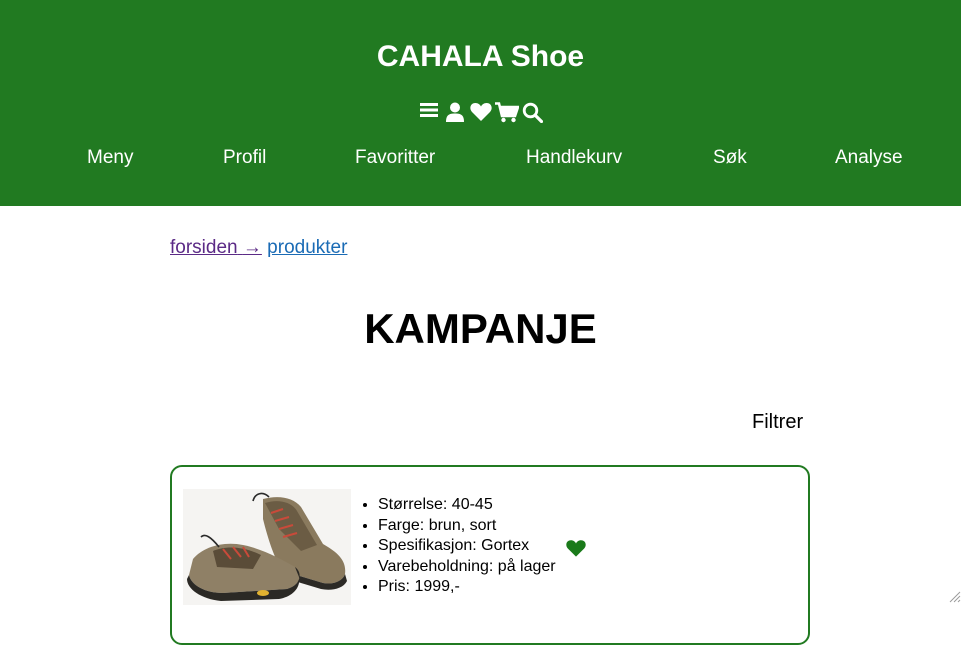  What do you see at coordinates (574, 158) in the screenshot?
I see `nav-item-handlekurv: Handlekurv` at bounding box center [574, 158].